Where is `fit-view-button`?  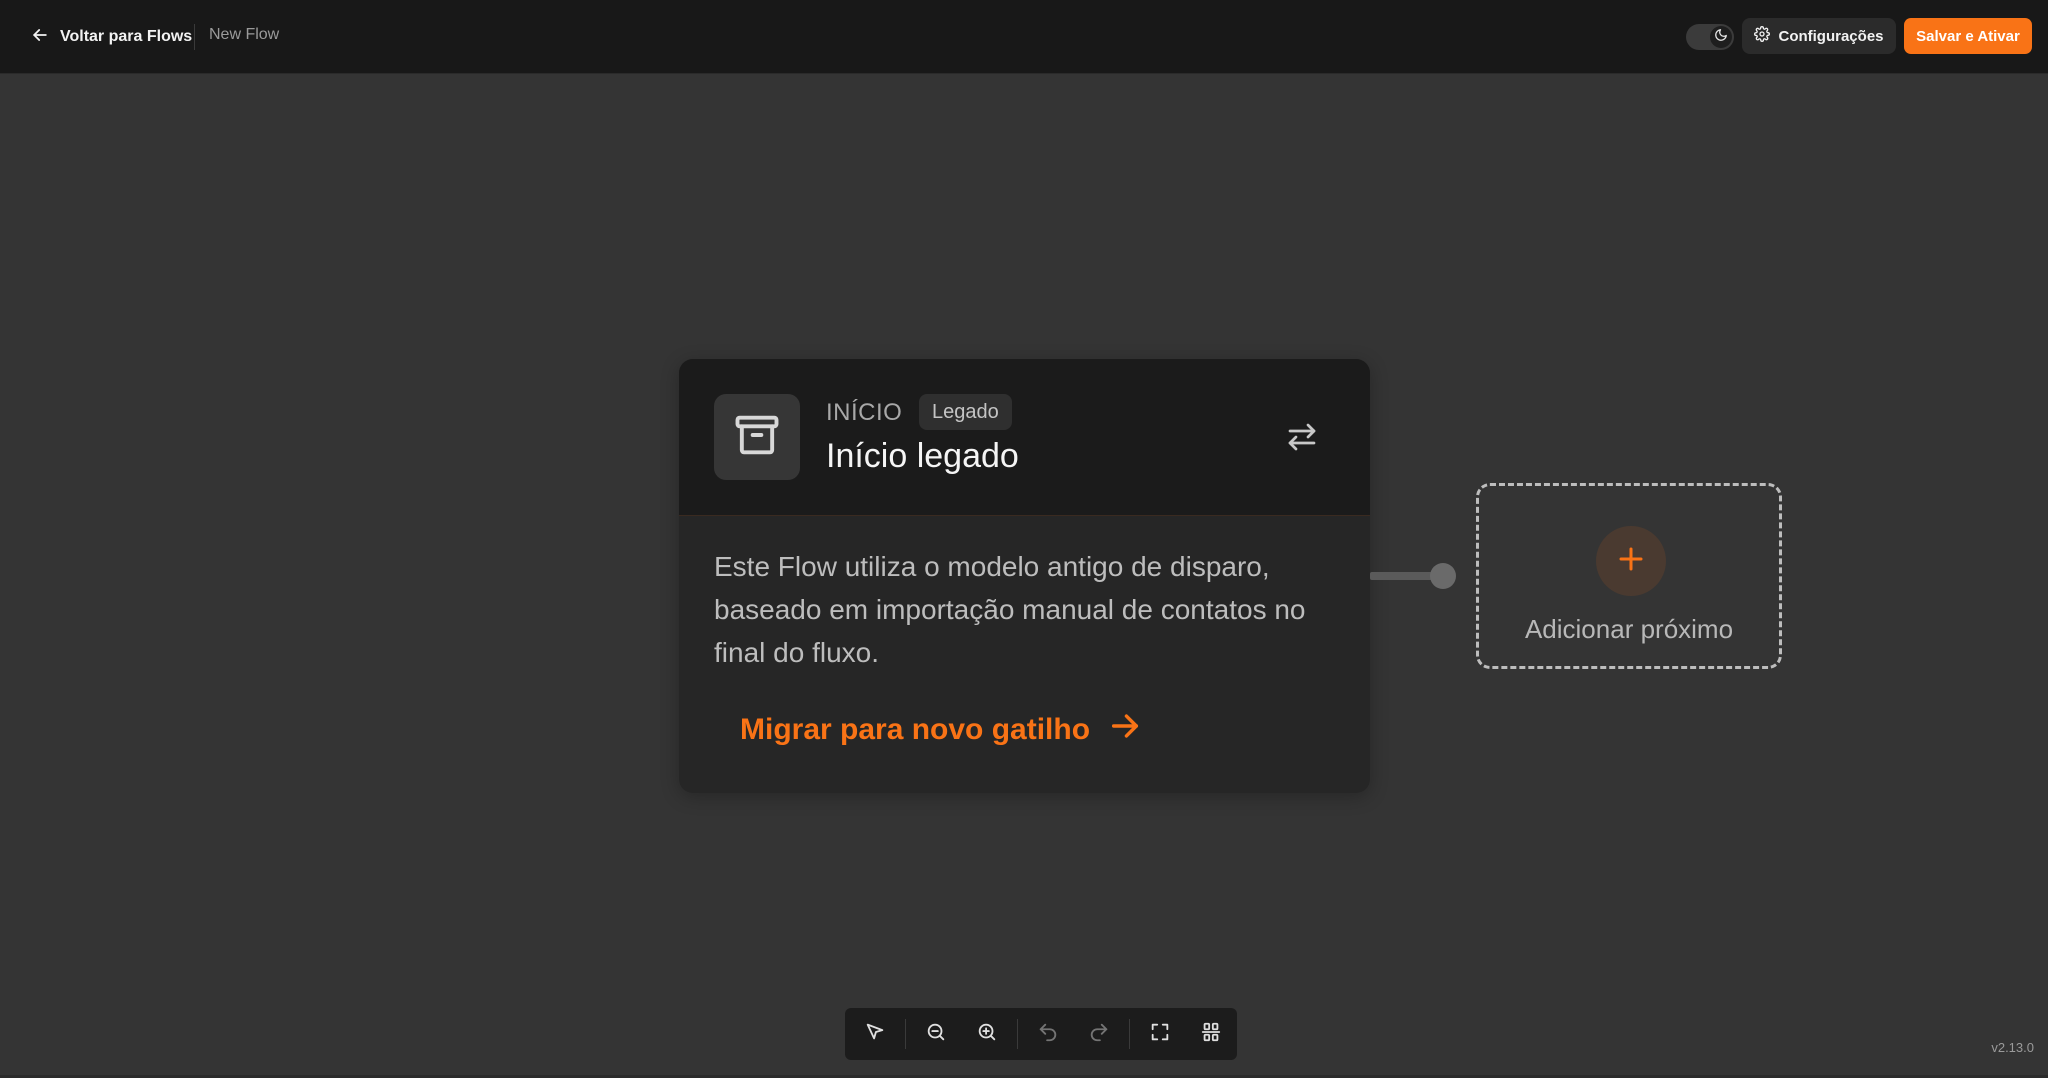 fit-view-button is located at coordinates (1160, 1034).